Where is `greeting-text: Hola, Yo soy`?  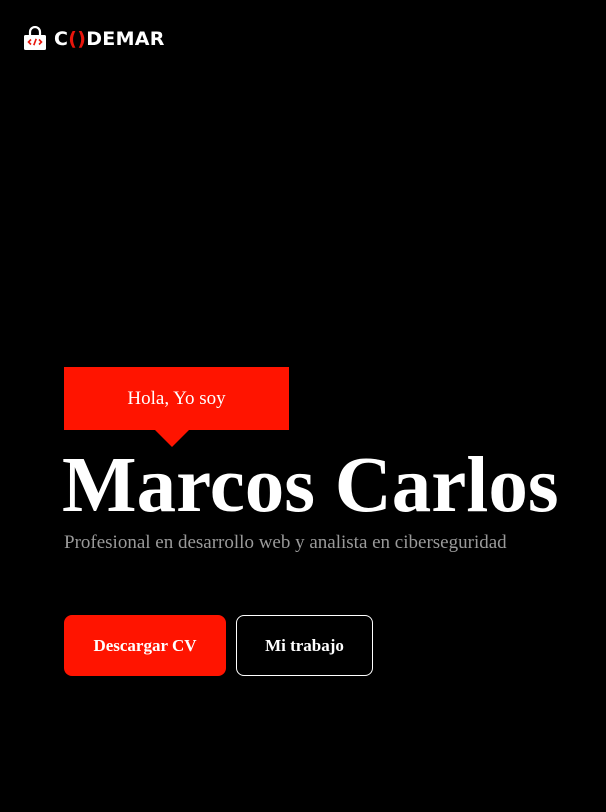
greeting-text: Hola, Yo soy is located at coordinates (176, 398).